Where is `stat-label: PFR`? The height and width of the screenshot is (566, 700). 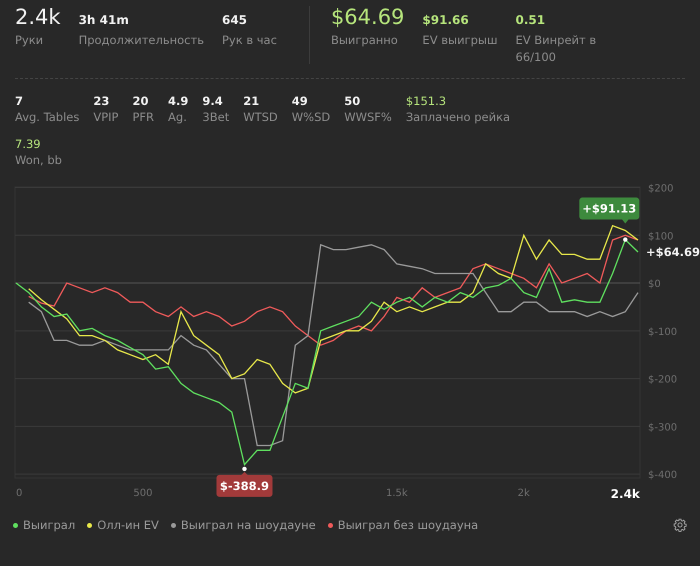
stat-label: PFR is located at coordinates (143, 117).